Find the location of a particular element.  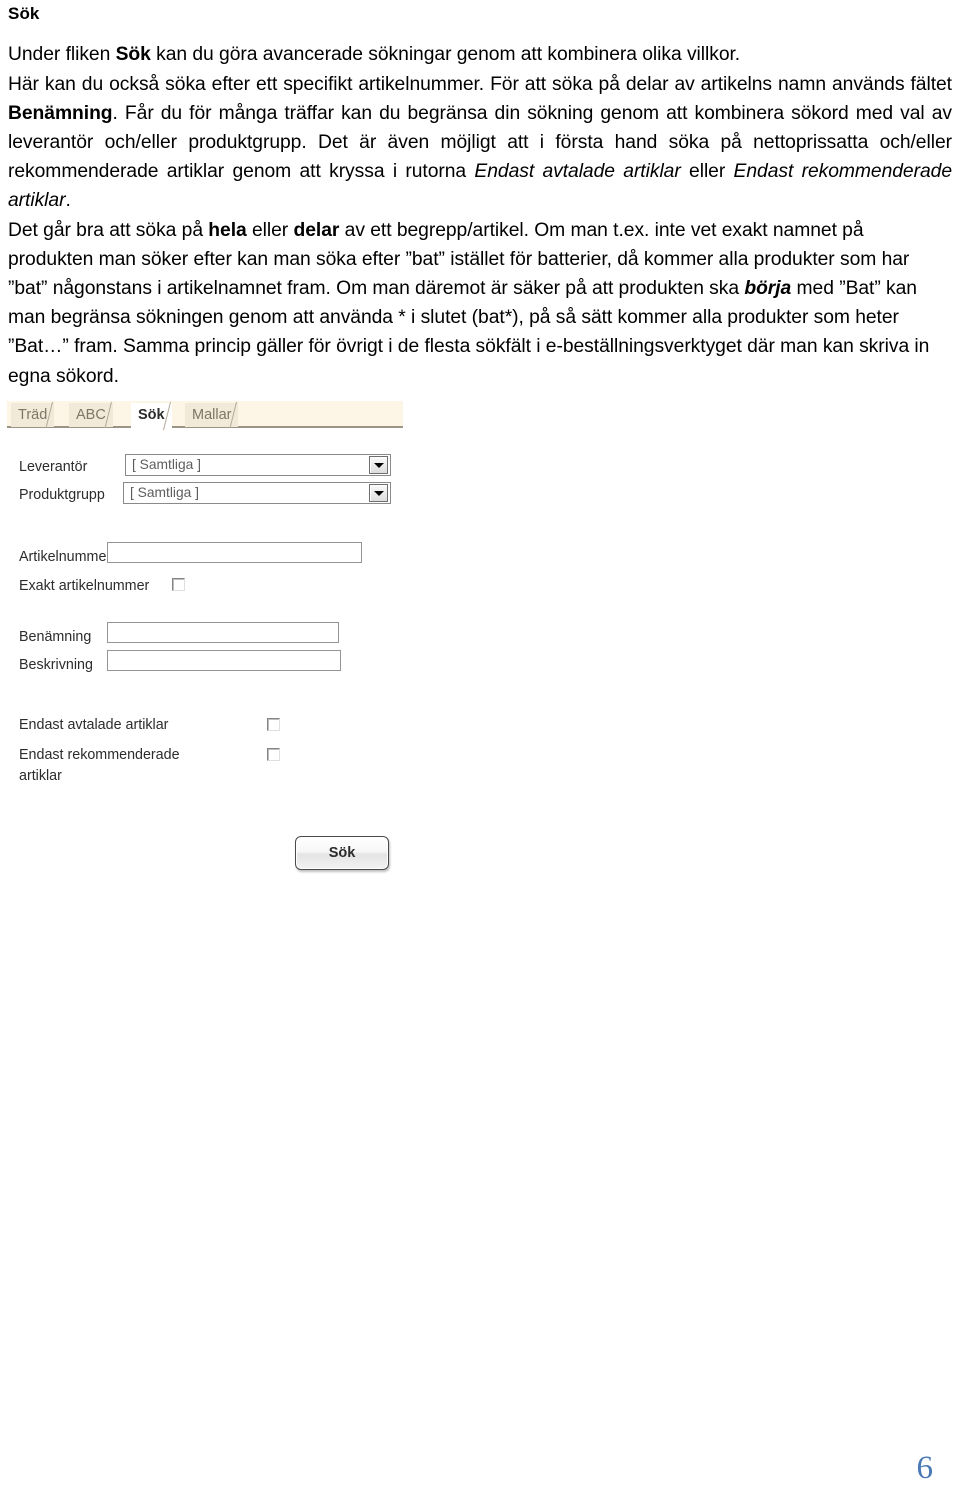

text-run: Sök is located at coordinates (133, 55).